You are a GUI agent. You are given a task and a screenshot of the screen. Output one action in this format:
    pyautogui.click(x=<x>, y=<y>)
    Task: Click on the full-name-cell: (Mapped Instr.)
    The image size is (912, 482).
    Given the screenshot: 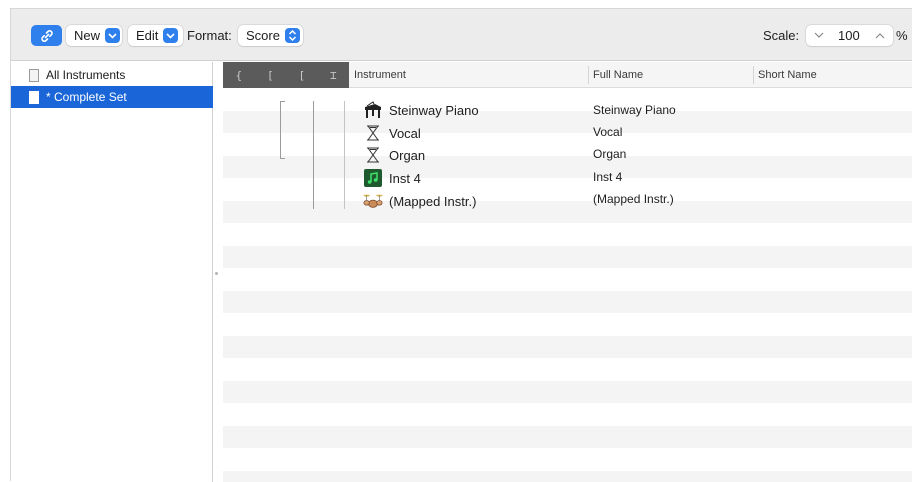 What is the action you would take?
    pyautogui.click(x=633, y=199)
    